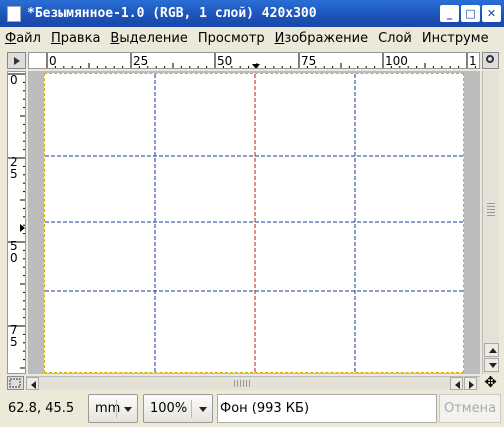  What do you see at coordinates (14, 252) in the screenshot?
I see `vruler-label: 50` at bounding box center [14, 252].